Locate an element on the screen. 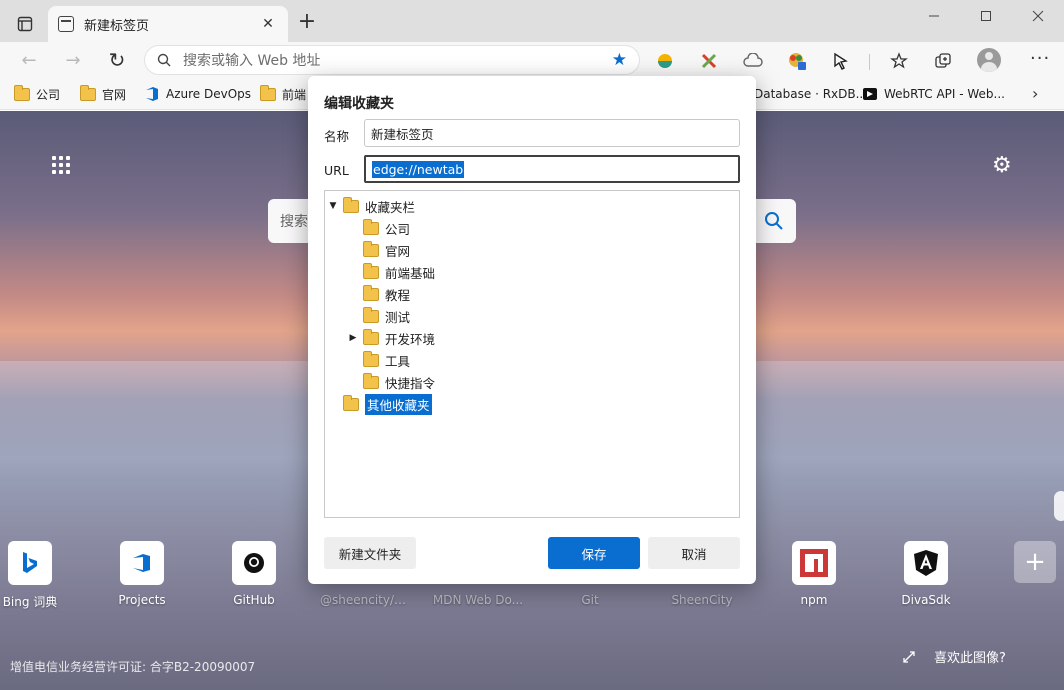 The height and width of the screenshot is (690, 1064). tree-node: 教程 is located at coordinates (532, 294).